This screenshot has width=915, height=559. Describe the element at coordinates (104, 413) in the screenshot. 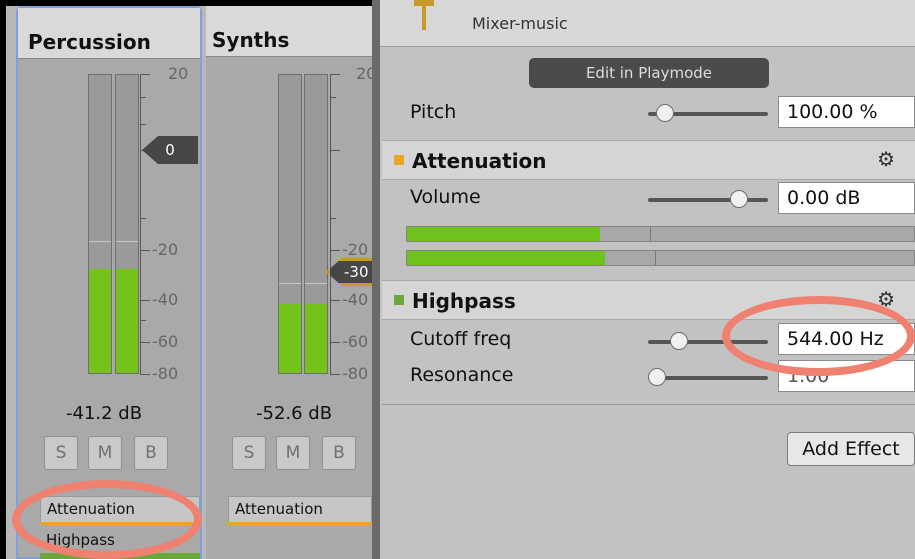

I see `level-readout: -41.2 dB` at that location.